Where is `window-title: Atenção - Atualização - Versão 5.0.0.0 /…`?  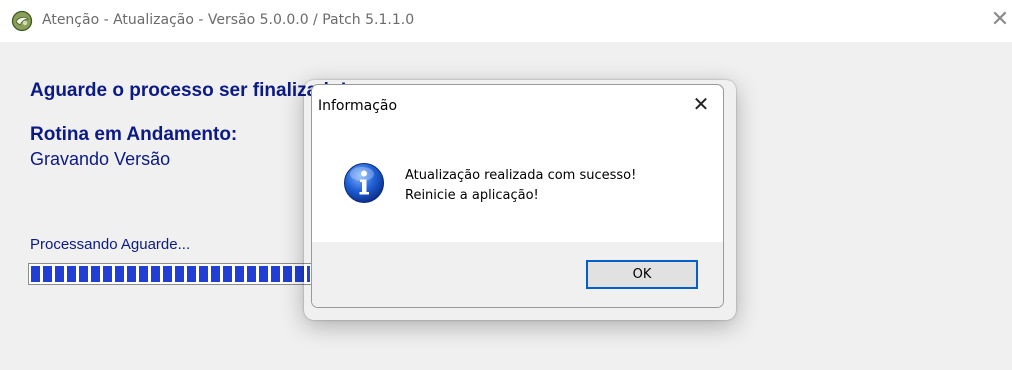 window-title: Atenção - Atualização - Versão 5.0.0.0 /… is located at coordinates (228, 20).